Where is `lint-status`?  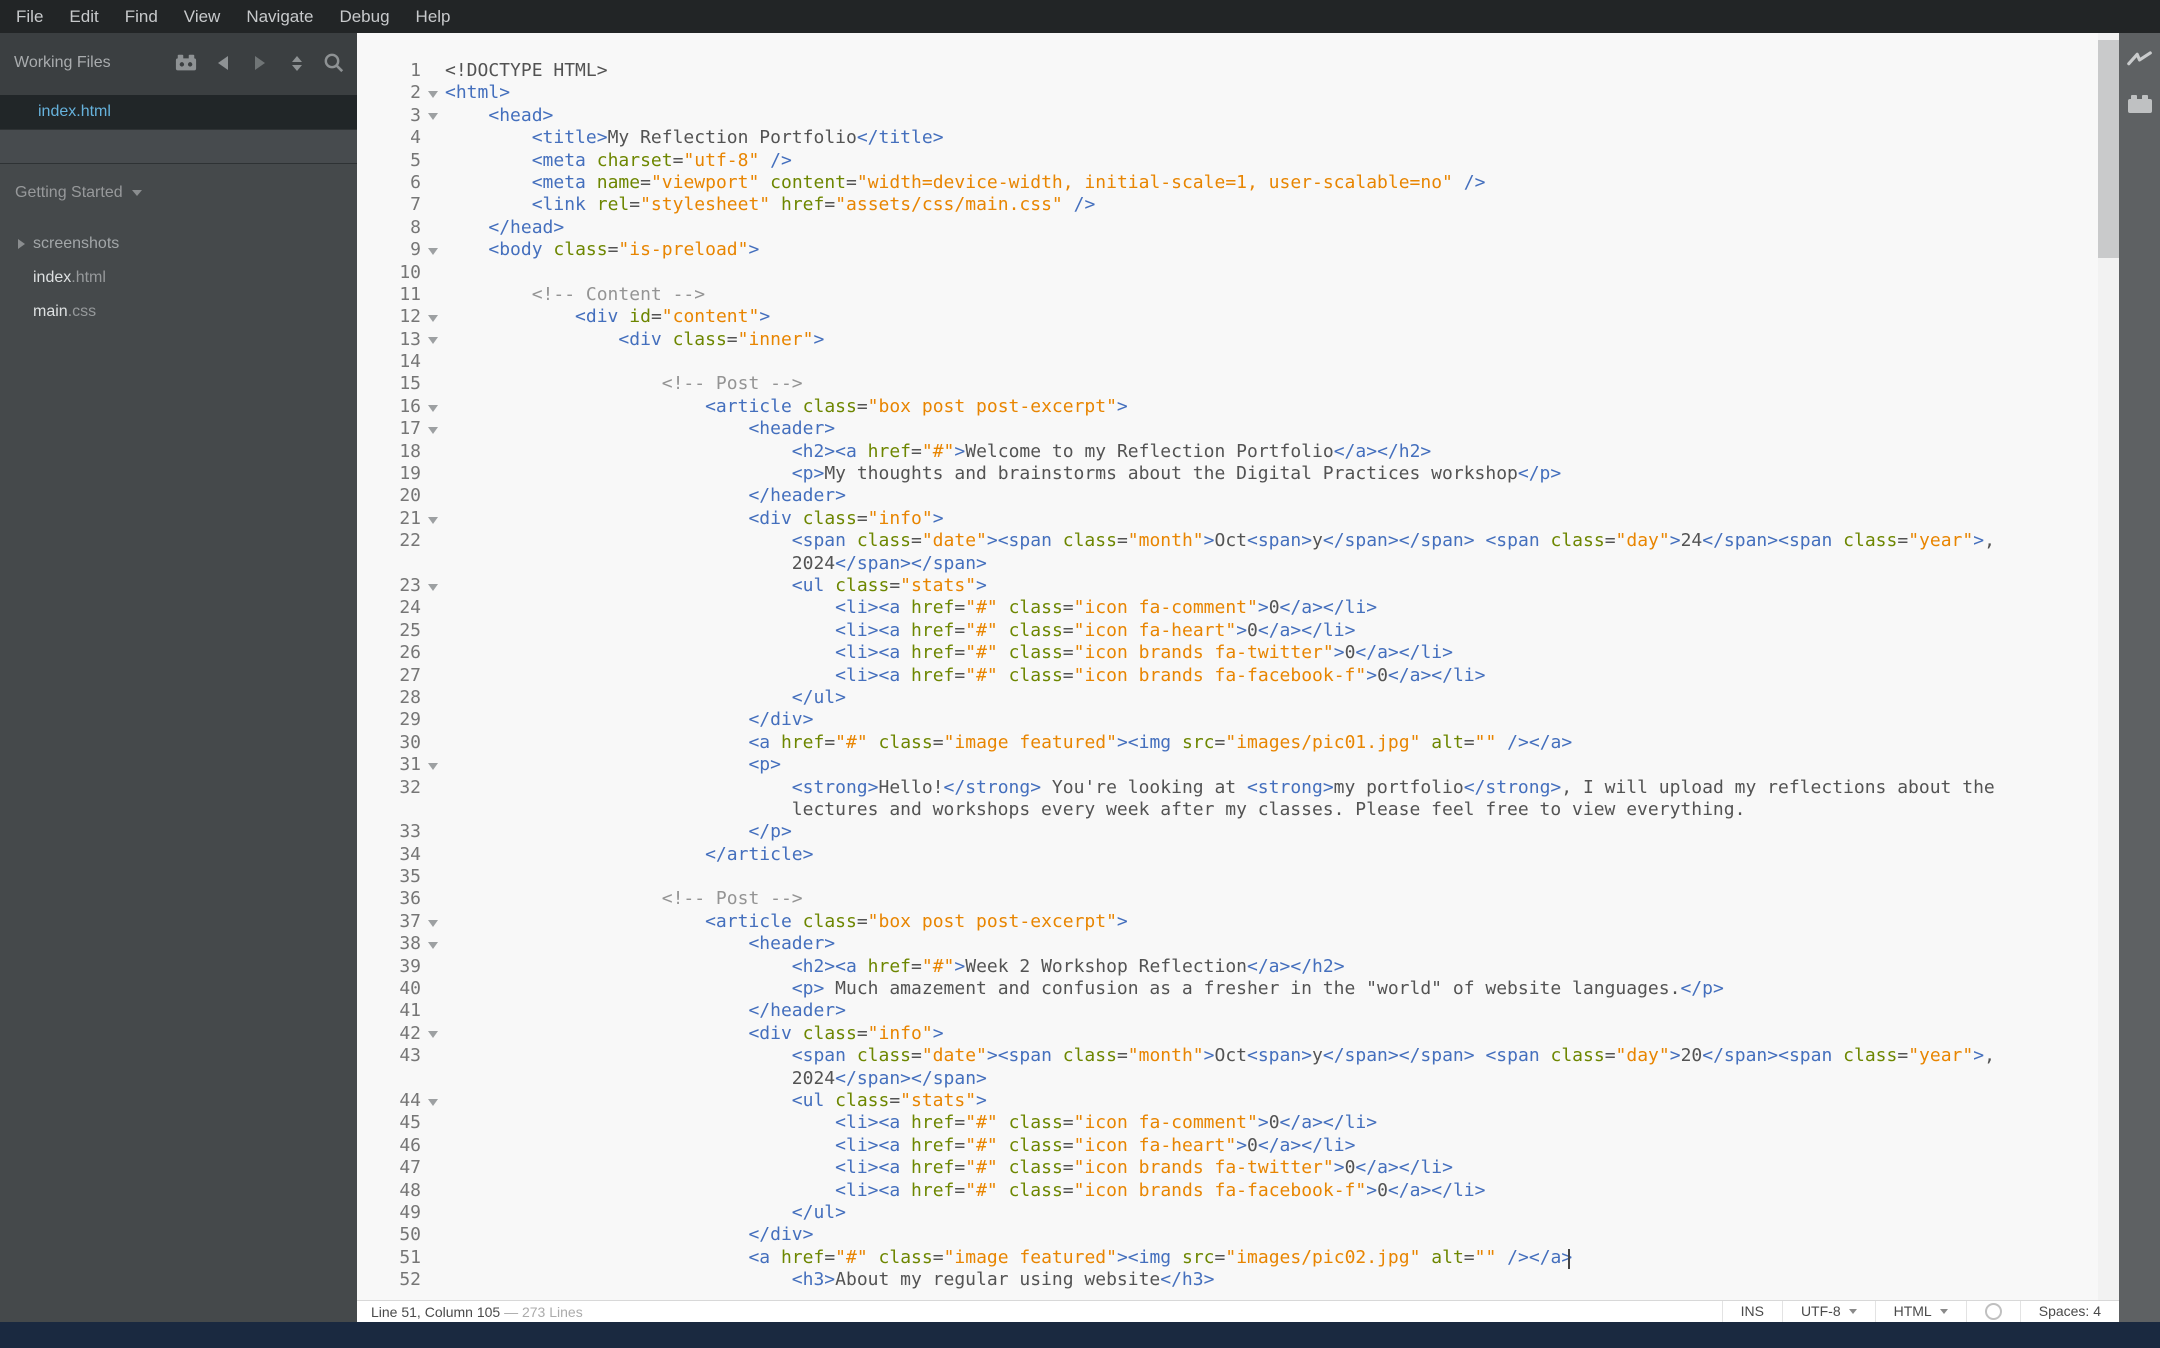 lint-status is located at coordinates (1992, 1311).